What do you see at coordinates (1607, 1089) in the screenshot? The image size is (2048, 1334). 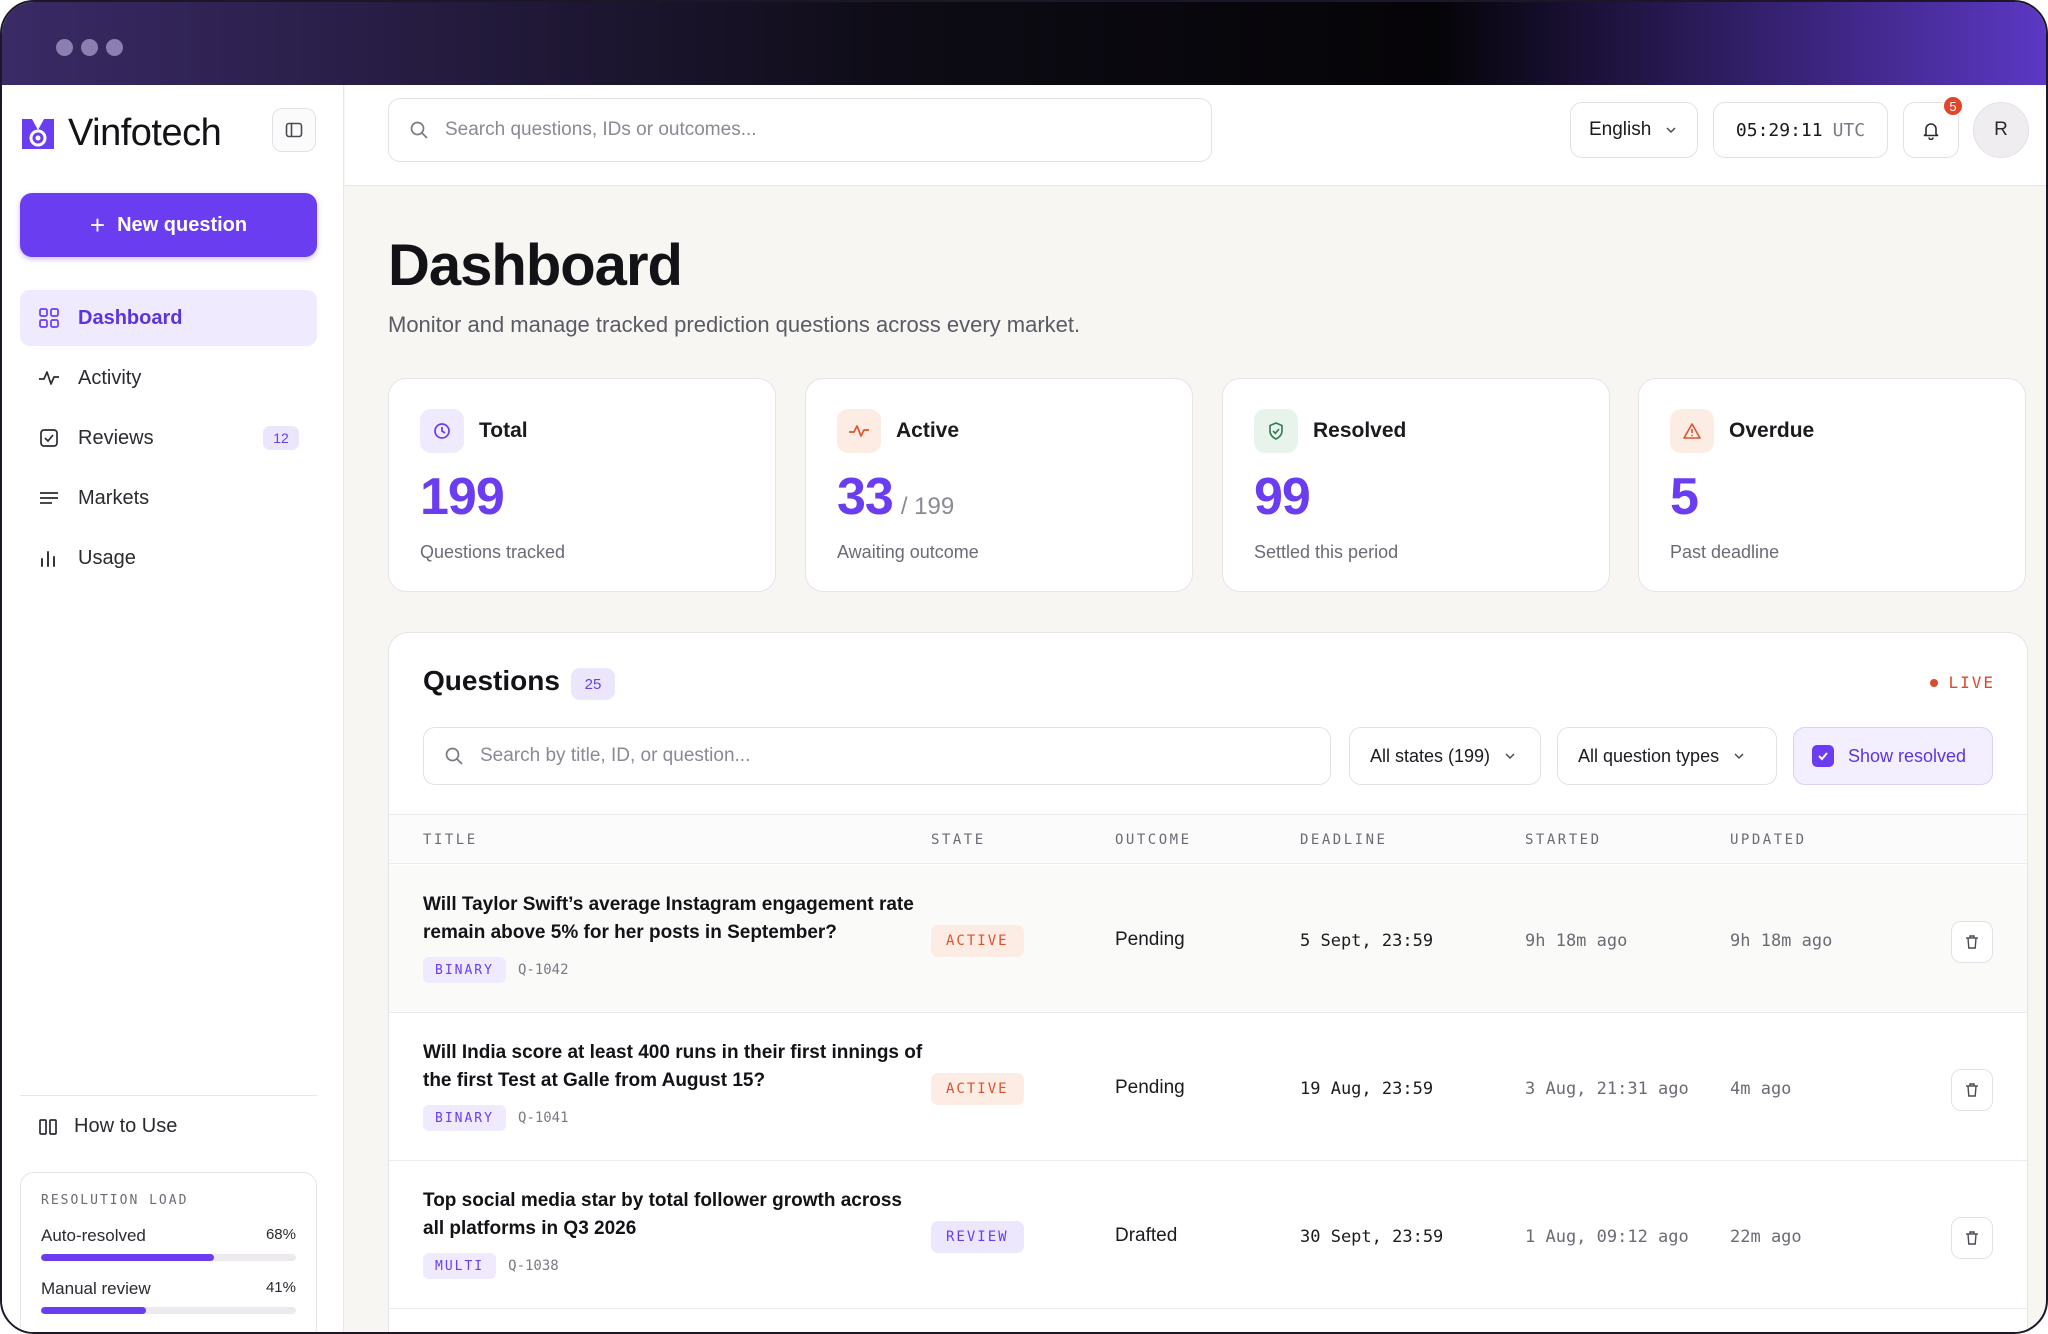 I see `question-started: 3 Aug, 21:31 ago` at bounding box center [1607, 1089].